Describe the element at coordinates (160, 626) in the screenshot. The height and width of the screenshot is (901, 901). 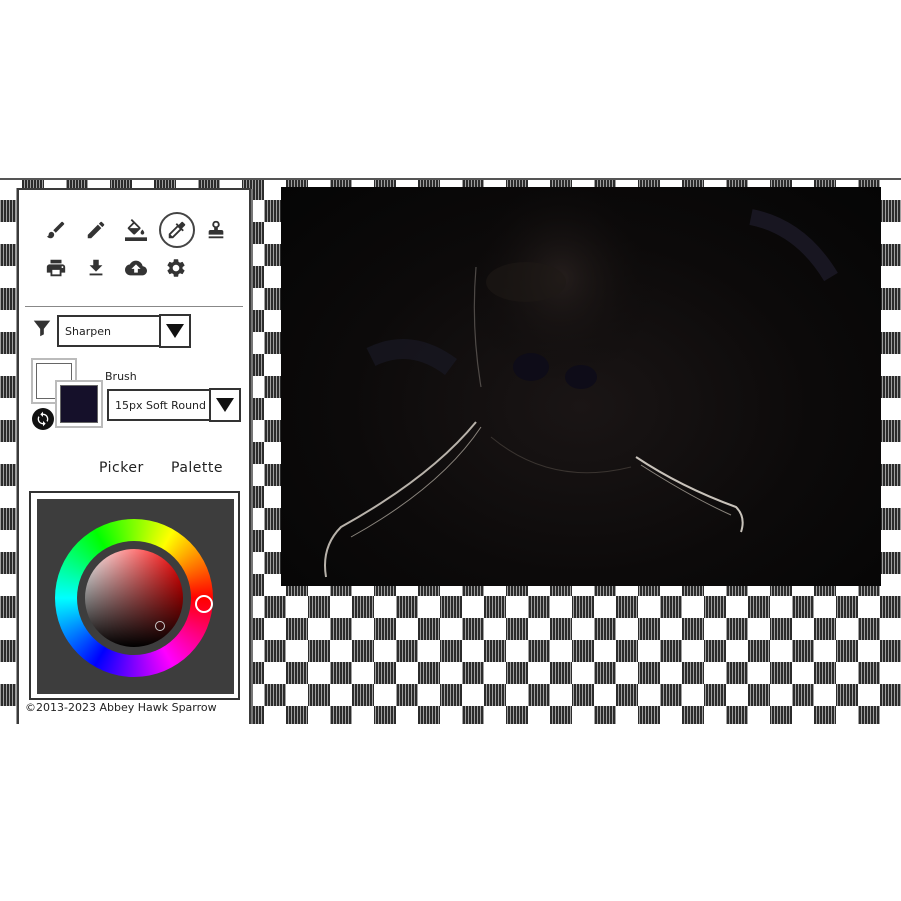
I see `saturation-value-handle` at that location.